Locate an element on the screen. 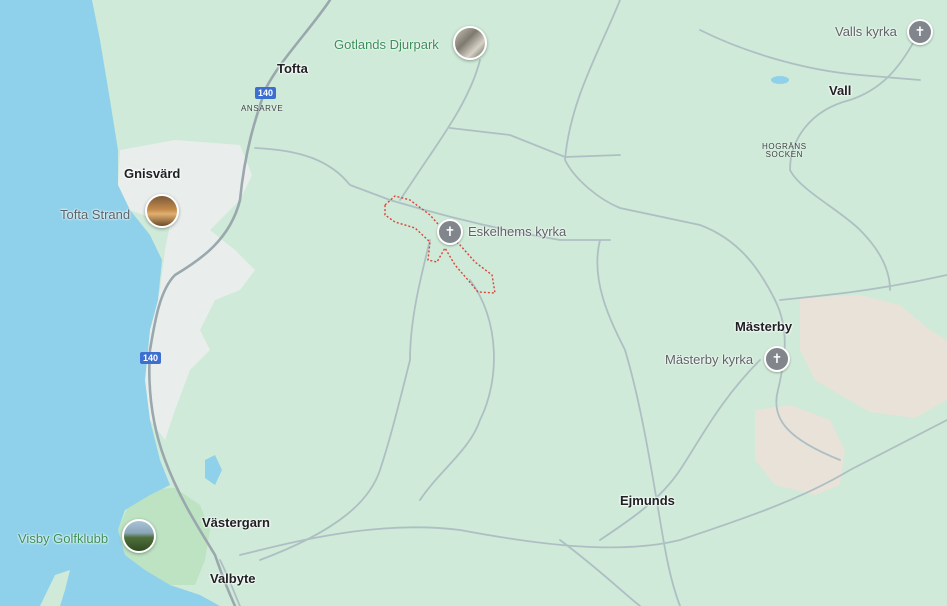 This screenshot has width=947, height=606. djurpark-photo-marker is located at coordinates (470, 43).